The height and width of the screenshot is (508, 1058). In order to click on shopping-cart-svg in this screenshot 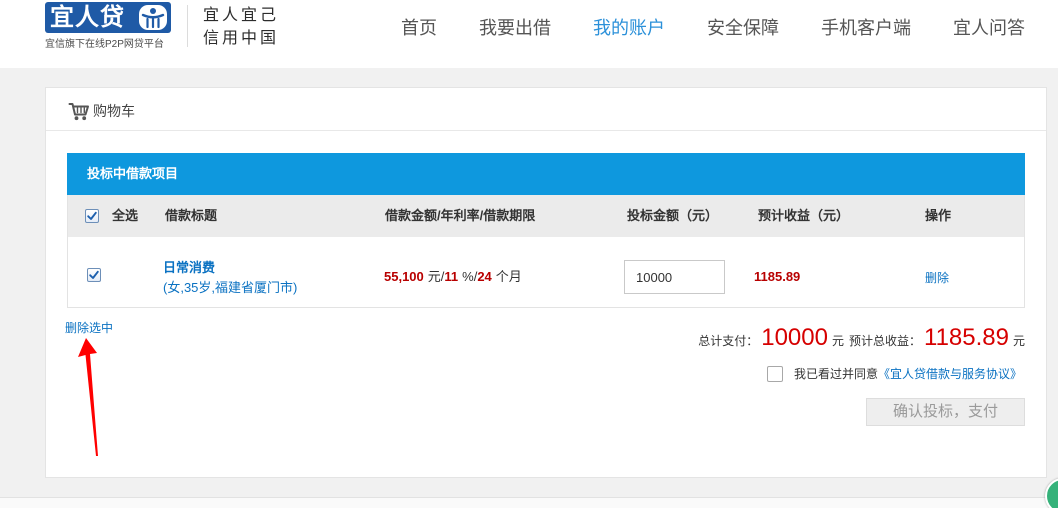, I will do `click(78, 112)`.